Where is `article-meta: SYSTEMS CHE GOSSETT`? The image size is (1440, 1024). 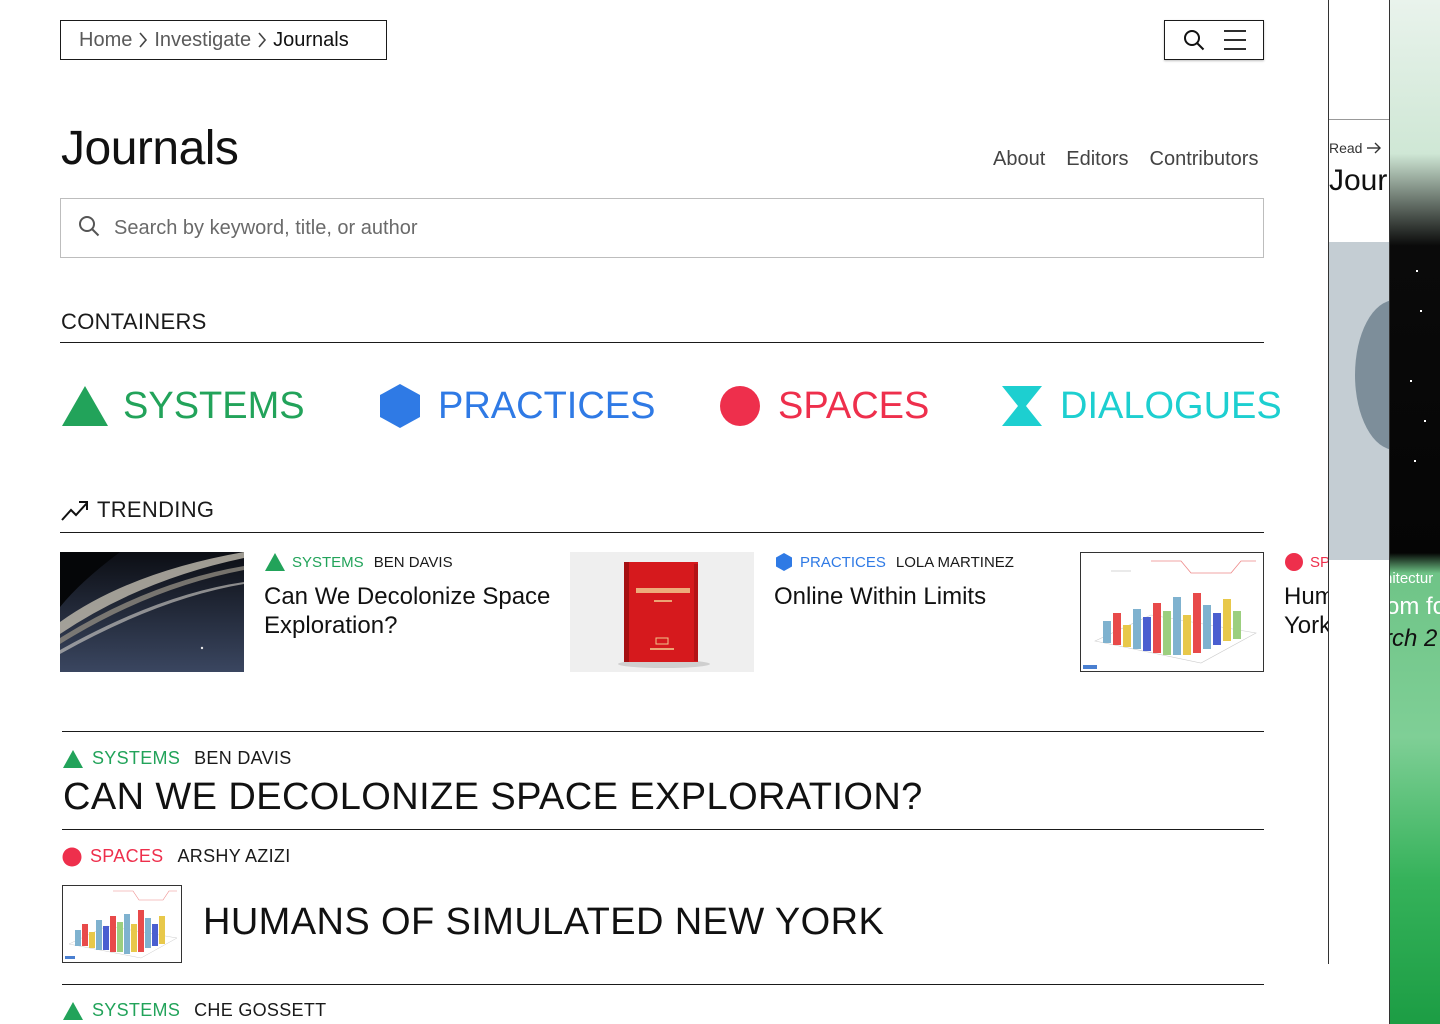 article-meta: SYSTEMS CHE GOSSETT is located at coordinates (194, 1010).